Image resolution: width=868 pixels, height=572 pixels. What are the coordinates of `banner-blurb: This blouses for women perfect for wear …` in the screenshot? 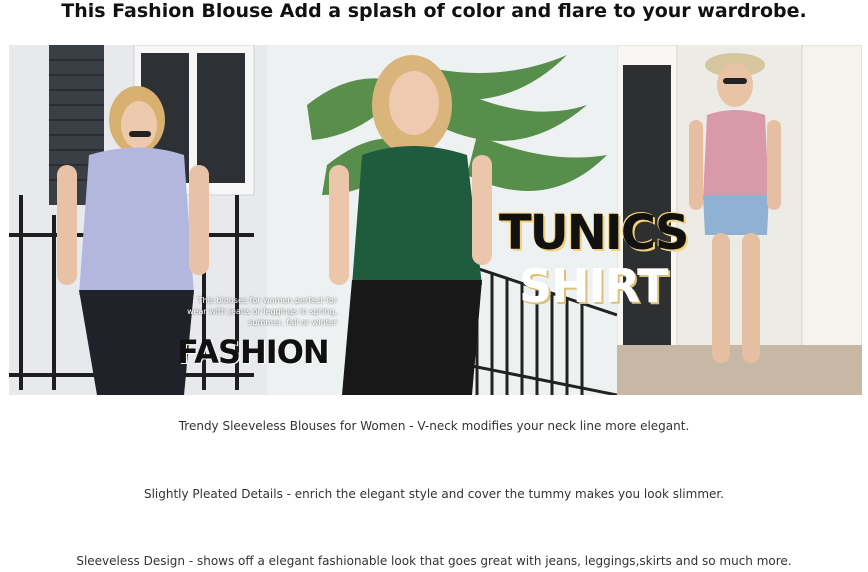 It's located at (262, 311).